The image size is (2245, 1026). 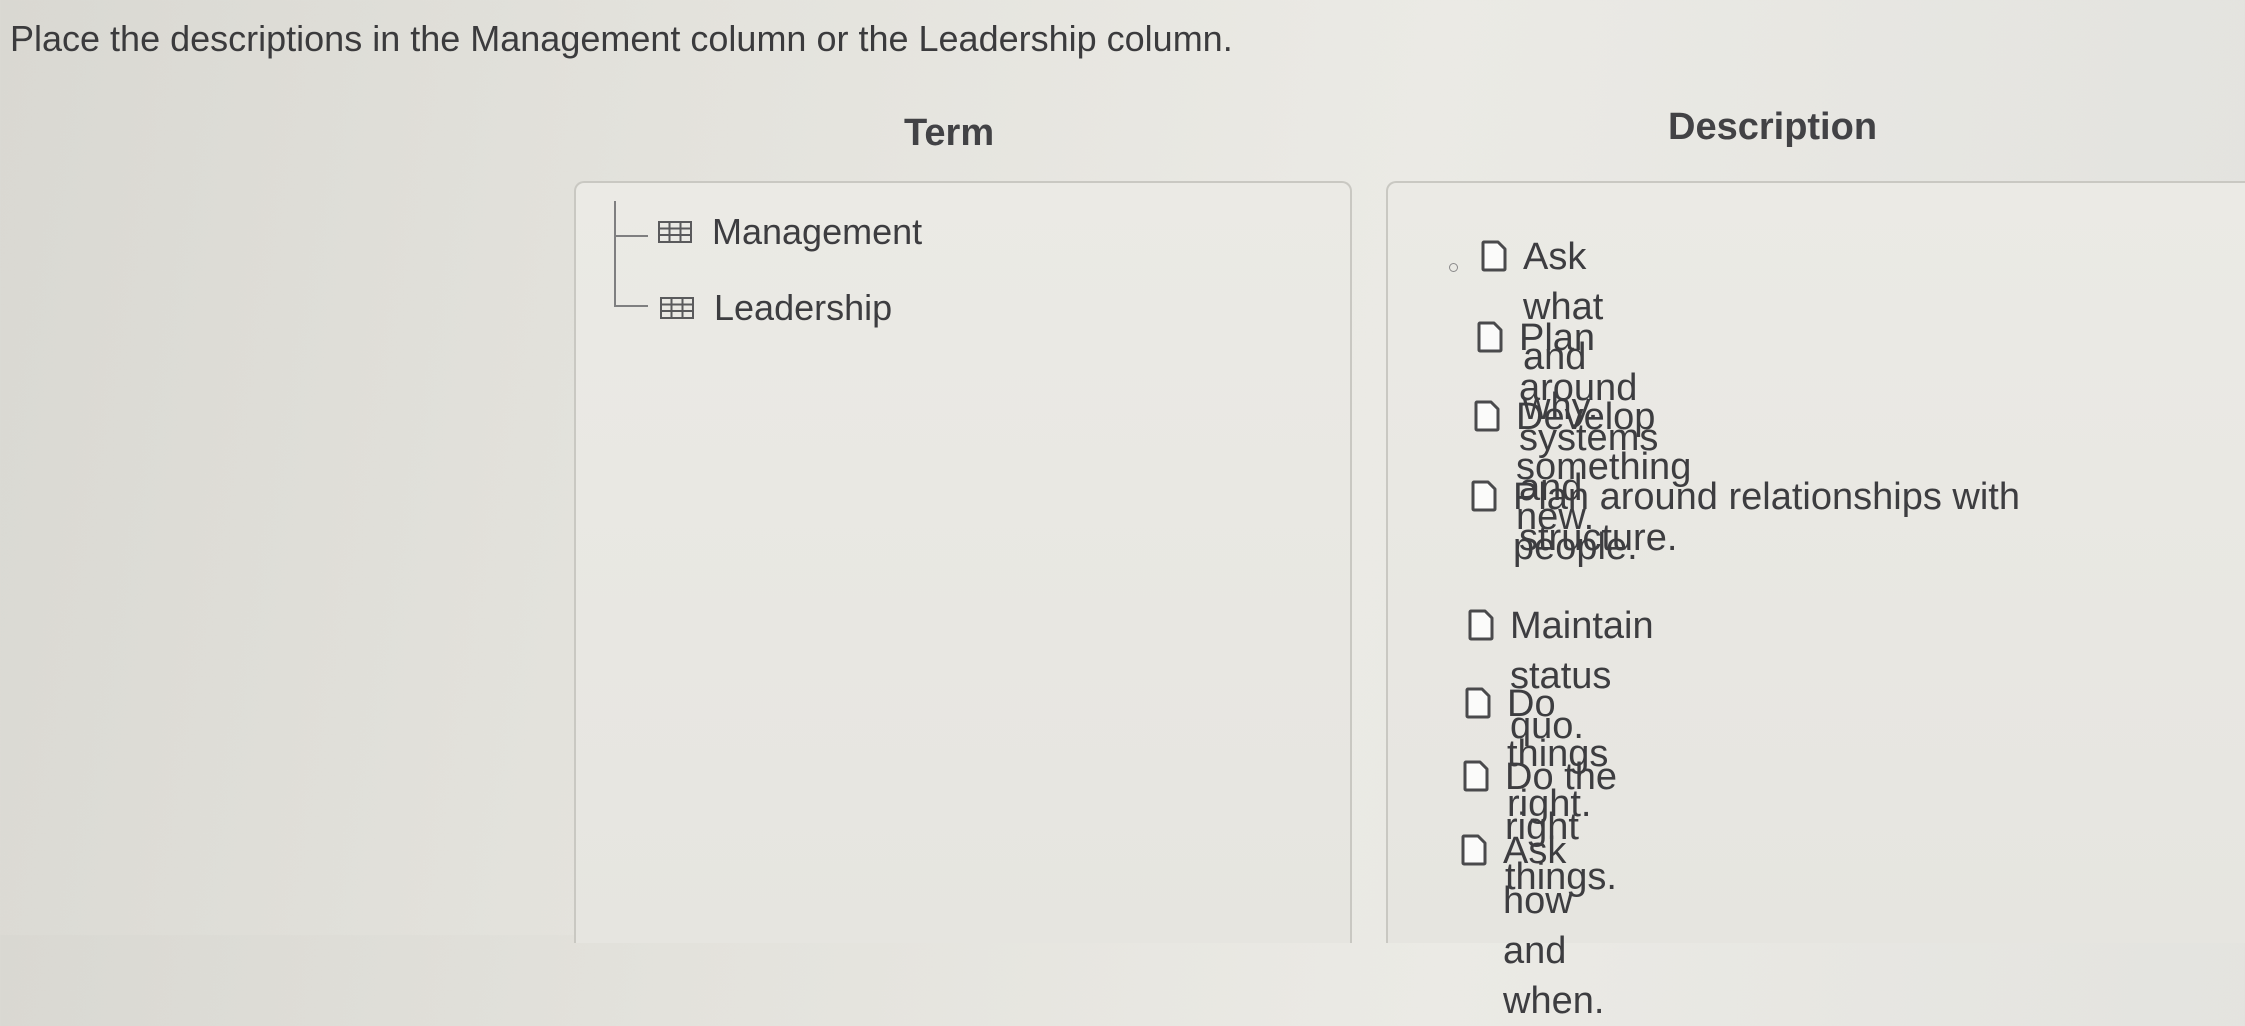 What do you see at coordinates (1554, 926) in the screenshot?
I see `description-text: Ask how and when.` at bounding box center [1554, 926].